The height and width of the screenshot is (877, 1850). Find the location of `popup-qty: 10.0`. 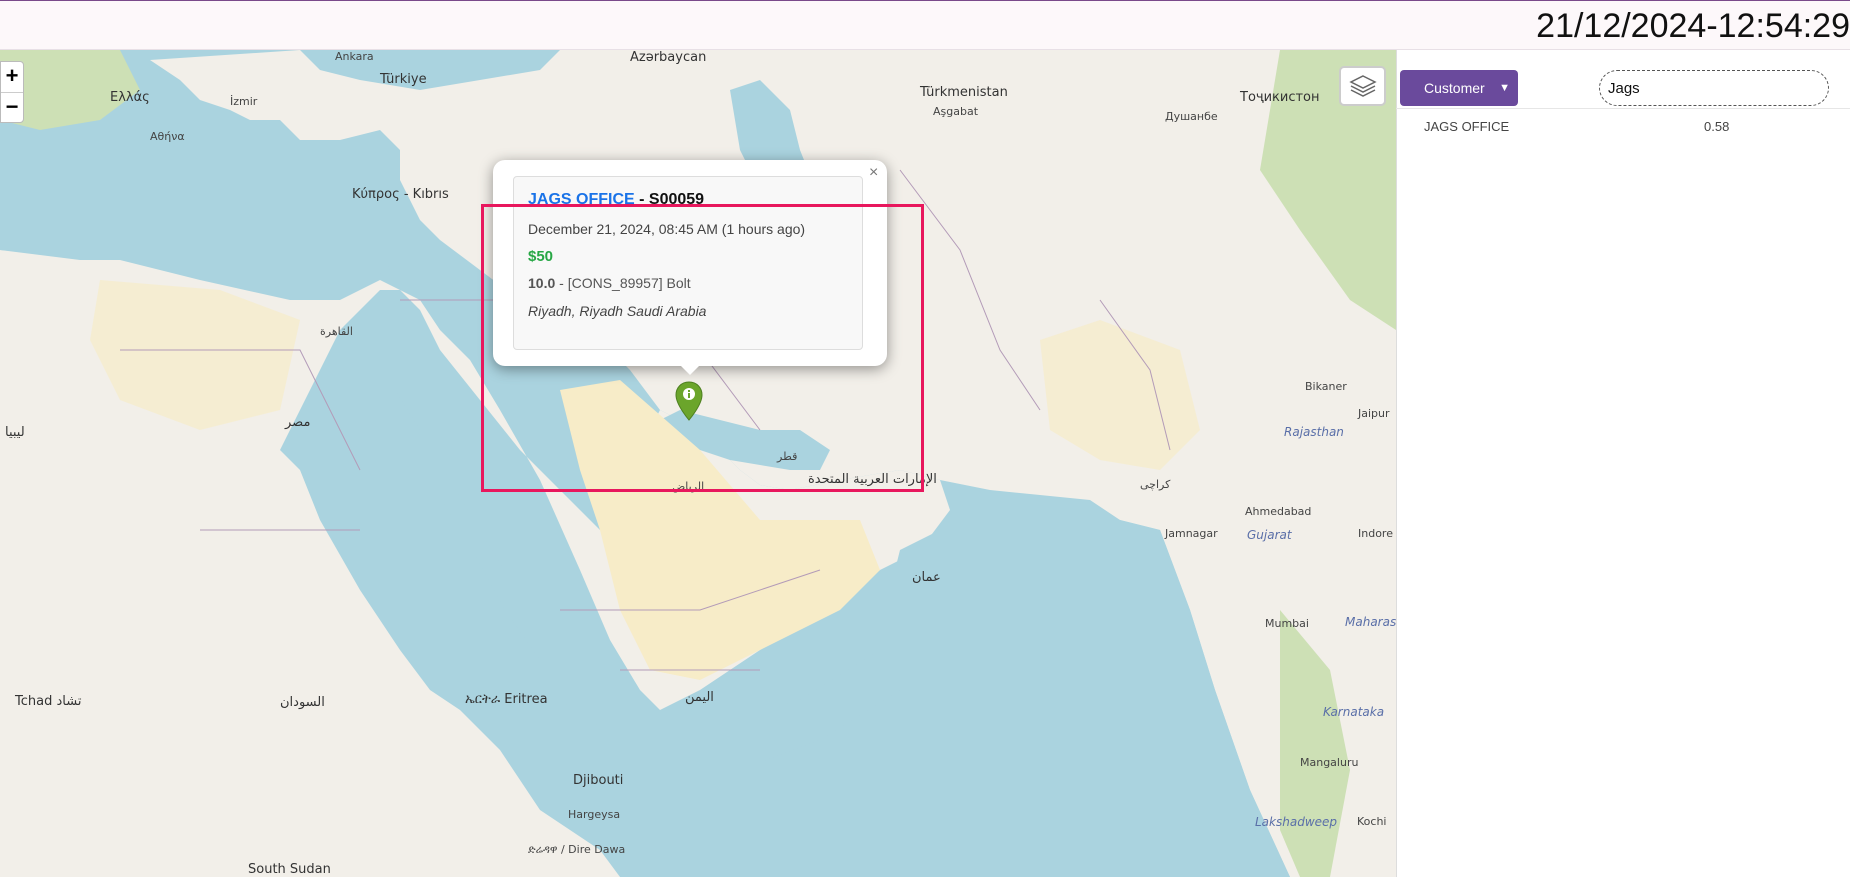

popup-qty: 10.0 is located at coordinates (542, 283).